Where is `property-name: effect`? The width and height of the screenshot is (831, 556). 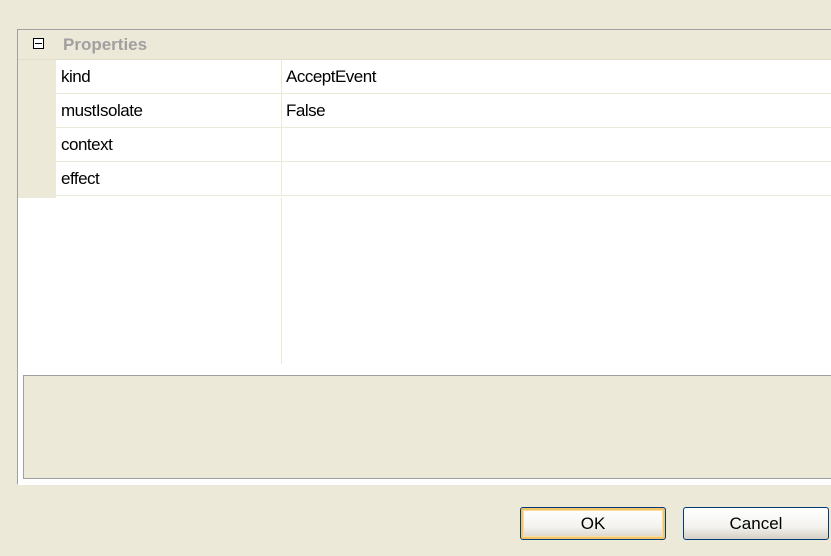
property-name: effect is located at coordinates (168, 178).